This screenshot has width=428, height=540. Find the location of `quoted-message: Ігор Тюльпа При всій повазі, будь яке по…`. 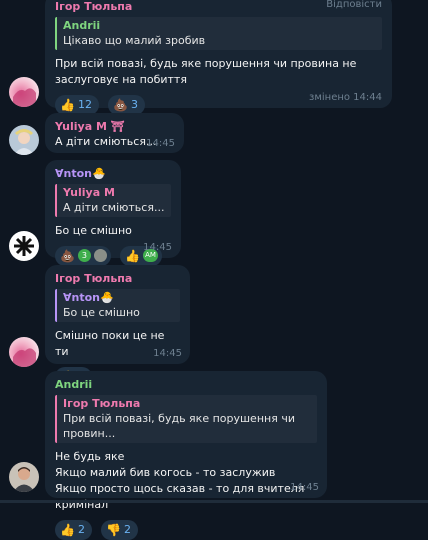

quoted-message: Ігор Тюльпа При всій повазі, будь яке по… is located at coordinates (186, 419).